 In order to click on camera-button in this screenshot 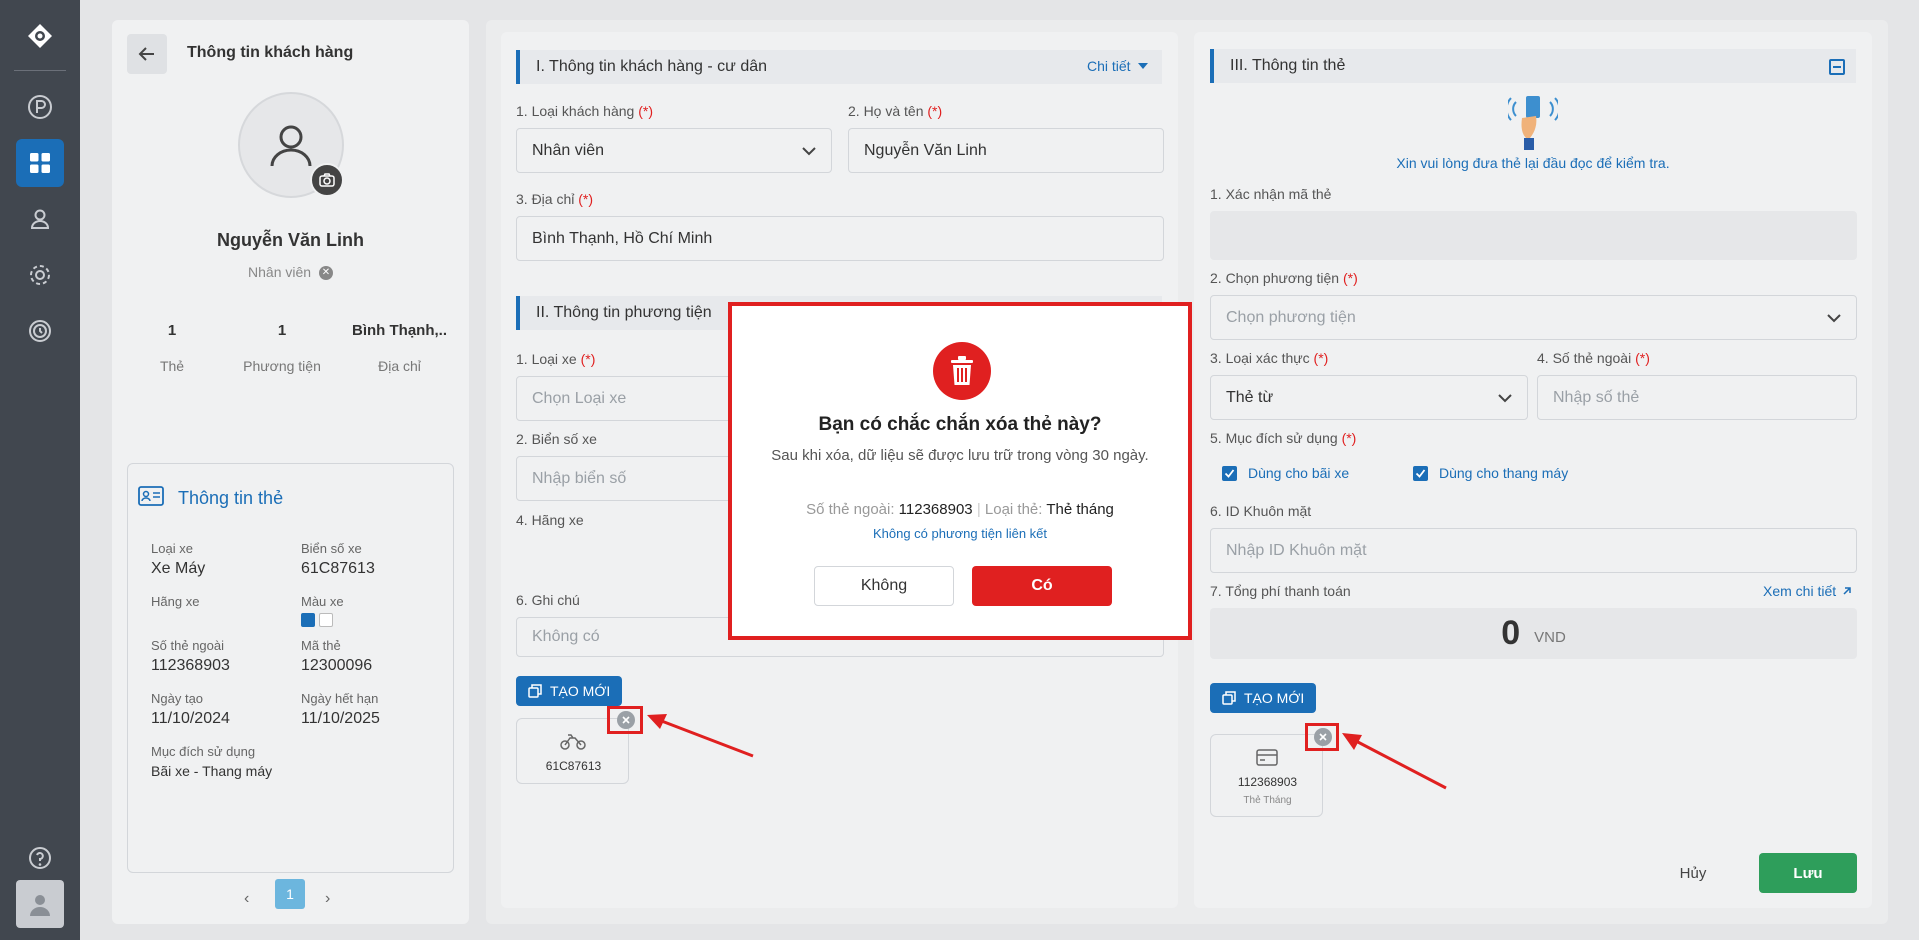, I will do `click(327, 180)`.